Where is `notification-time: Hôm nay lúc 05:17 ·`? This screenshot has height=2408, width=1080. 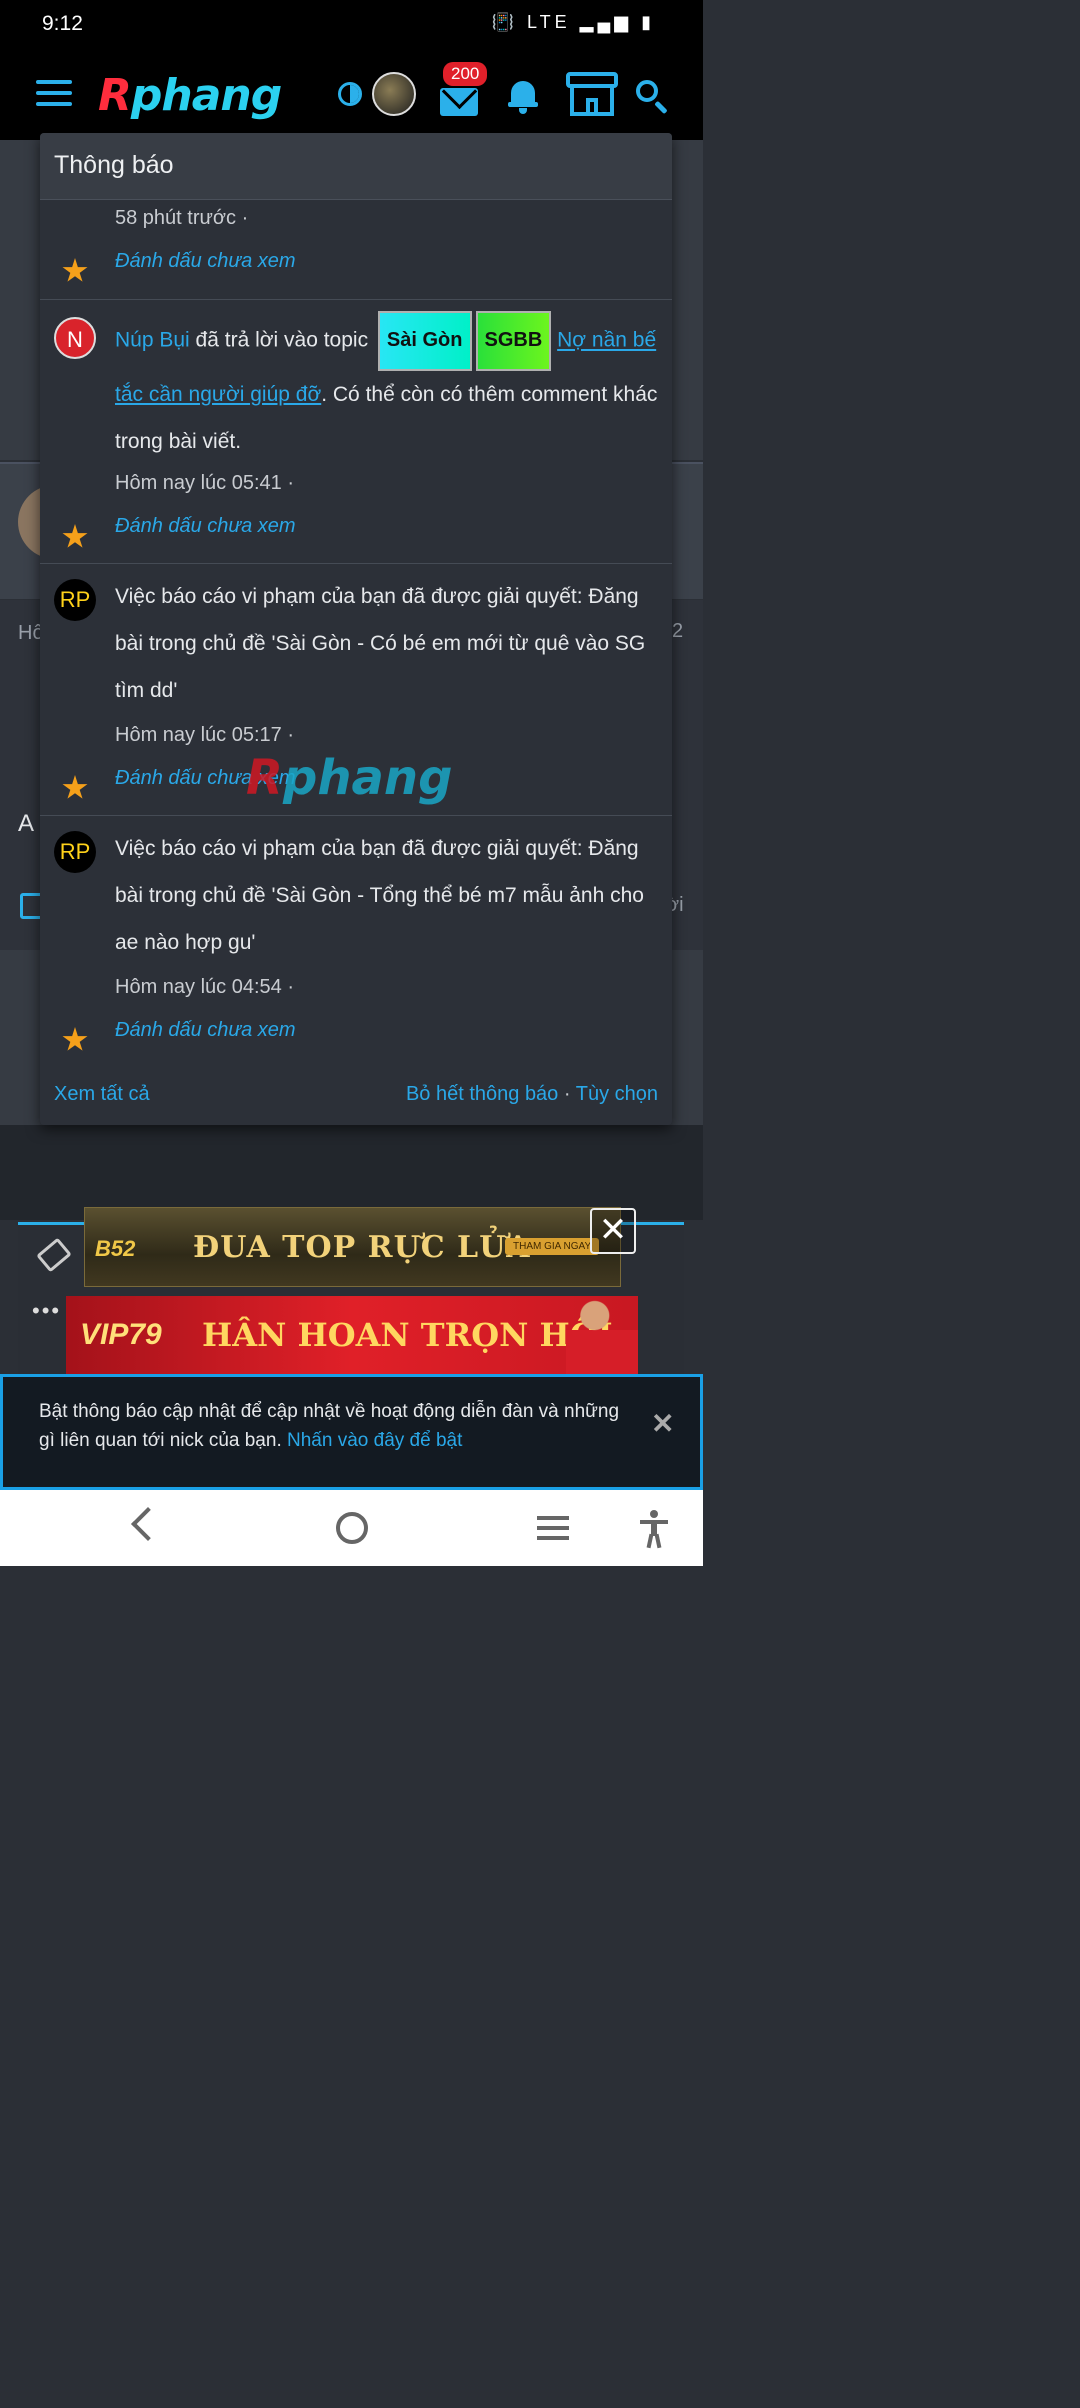 notification-time: Hôm nay lúc 05:17 · is located at coordinates (204, 735).